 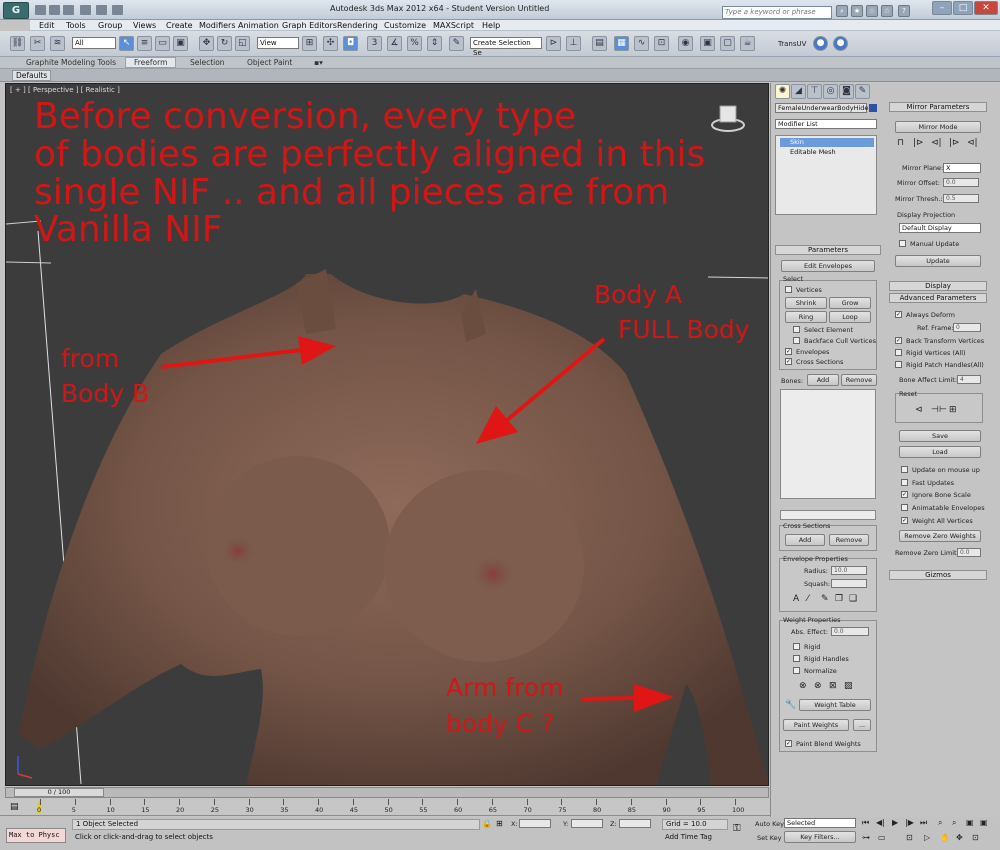 I want to click on zoom-extents-all-icon: ▣, so click(x=984, y=822).